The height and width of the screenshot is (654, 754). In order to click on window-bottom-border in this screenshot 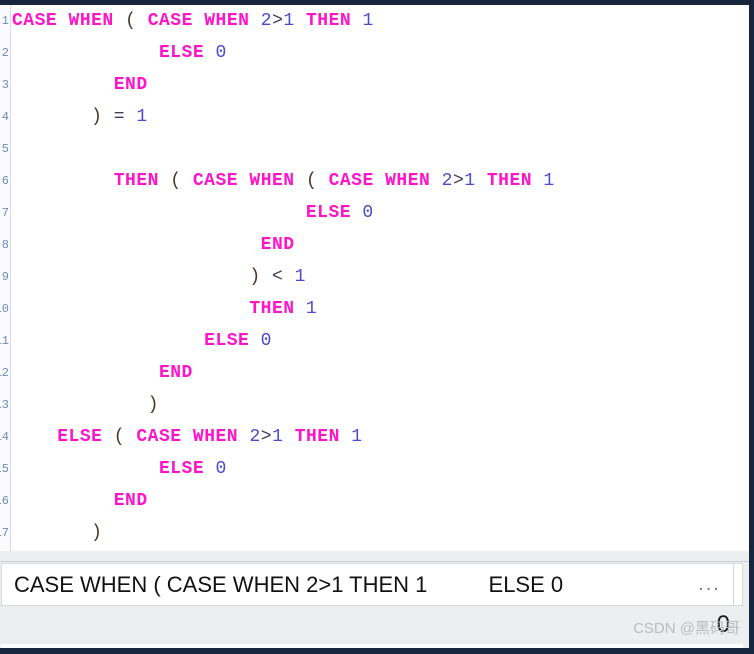, I will do `click(377, 651)`.